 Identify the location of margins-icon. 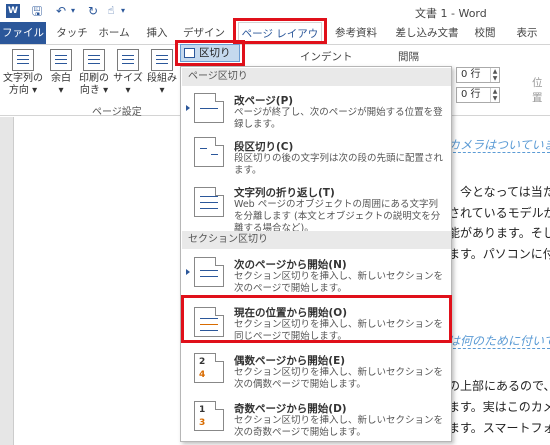
(61, 60).